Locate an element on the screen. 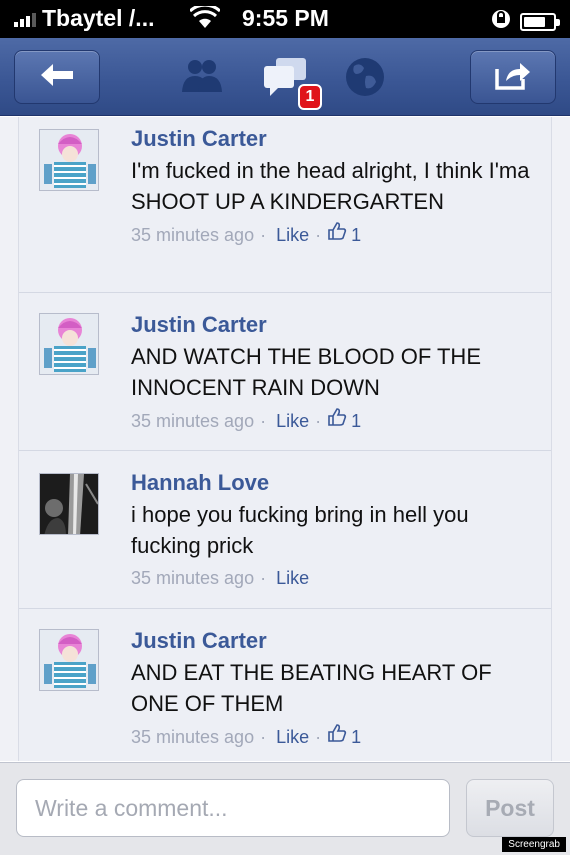  wifi-icon is located at coordinates (205, 19).